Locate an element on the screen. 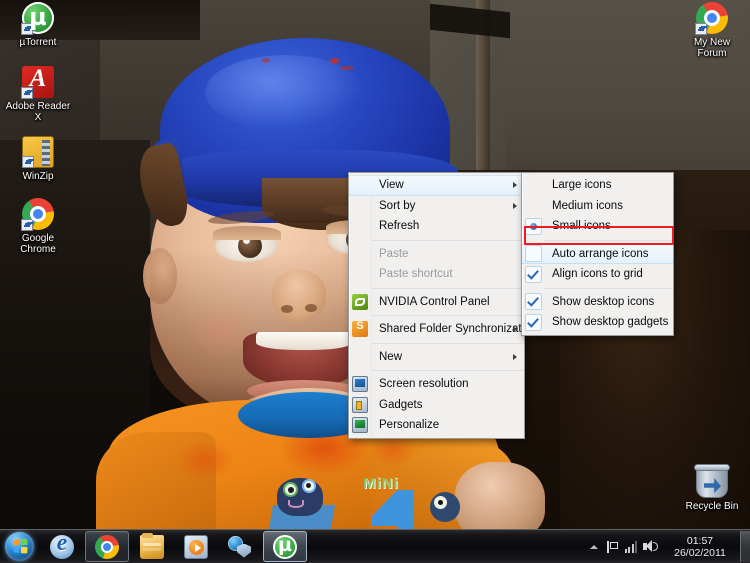 Image resolution: width=750 pixels, height=563 pixels. start-button is located at coordinates (21, 546).